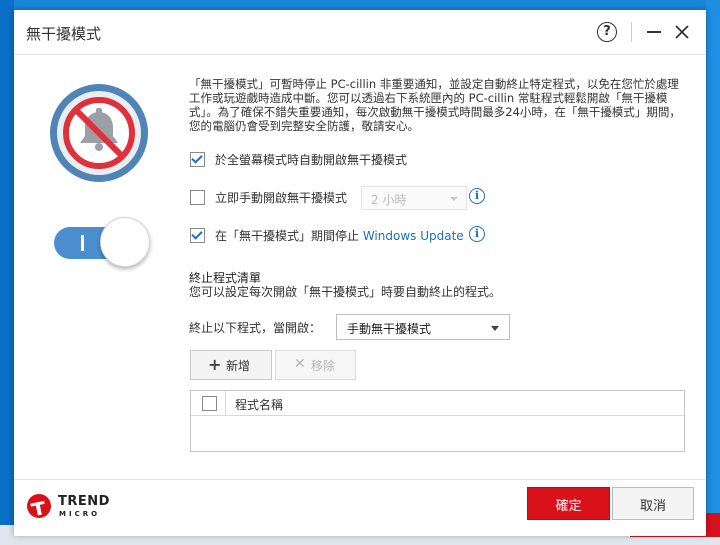 This screenshot has width=720, height=545. What do you see at coordinates (413, 236) in the screenshot?
I see `windows-update-text: Windows Update` at bounding box center [413, 236].